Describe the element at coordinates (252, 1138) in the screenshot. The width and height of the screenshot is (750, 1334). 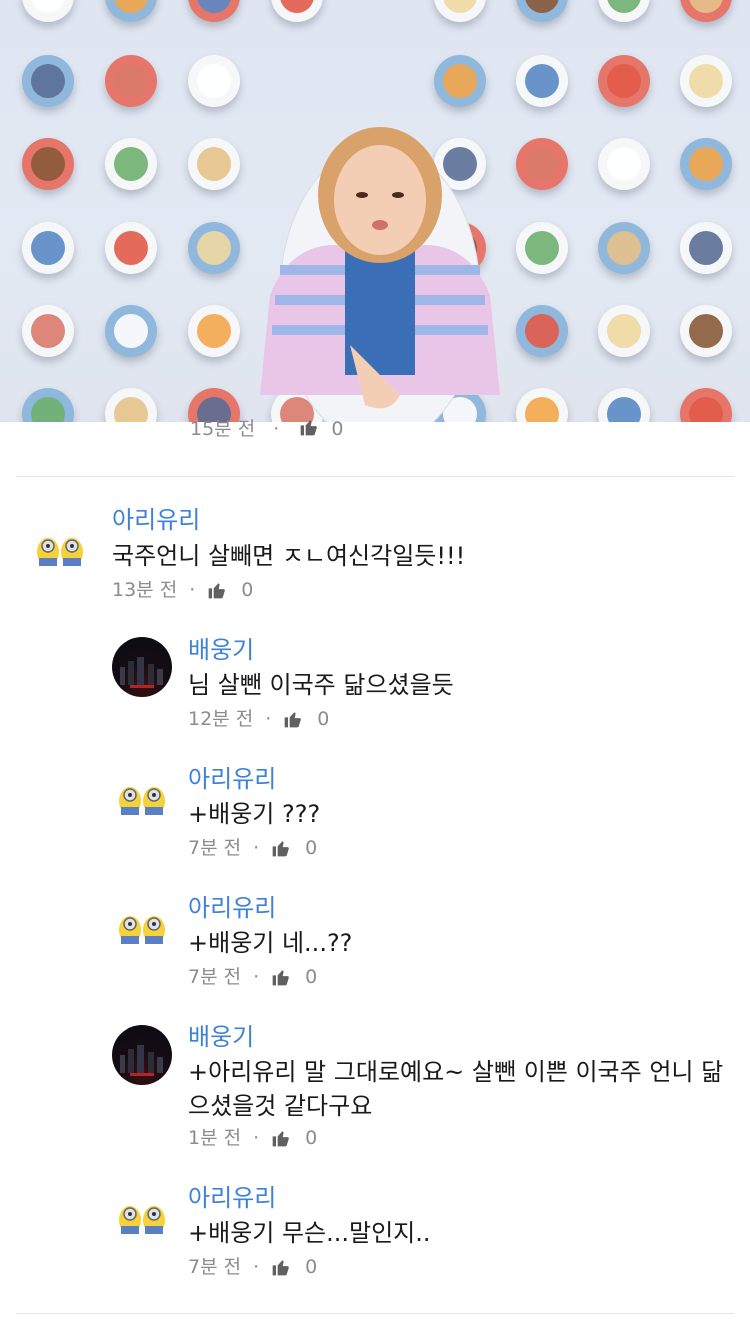
I see `reply-meta: 1분 전 · 0` at that location.